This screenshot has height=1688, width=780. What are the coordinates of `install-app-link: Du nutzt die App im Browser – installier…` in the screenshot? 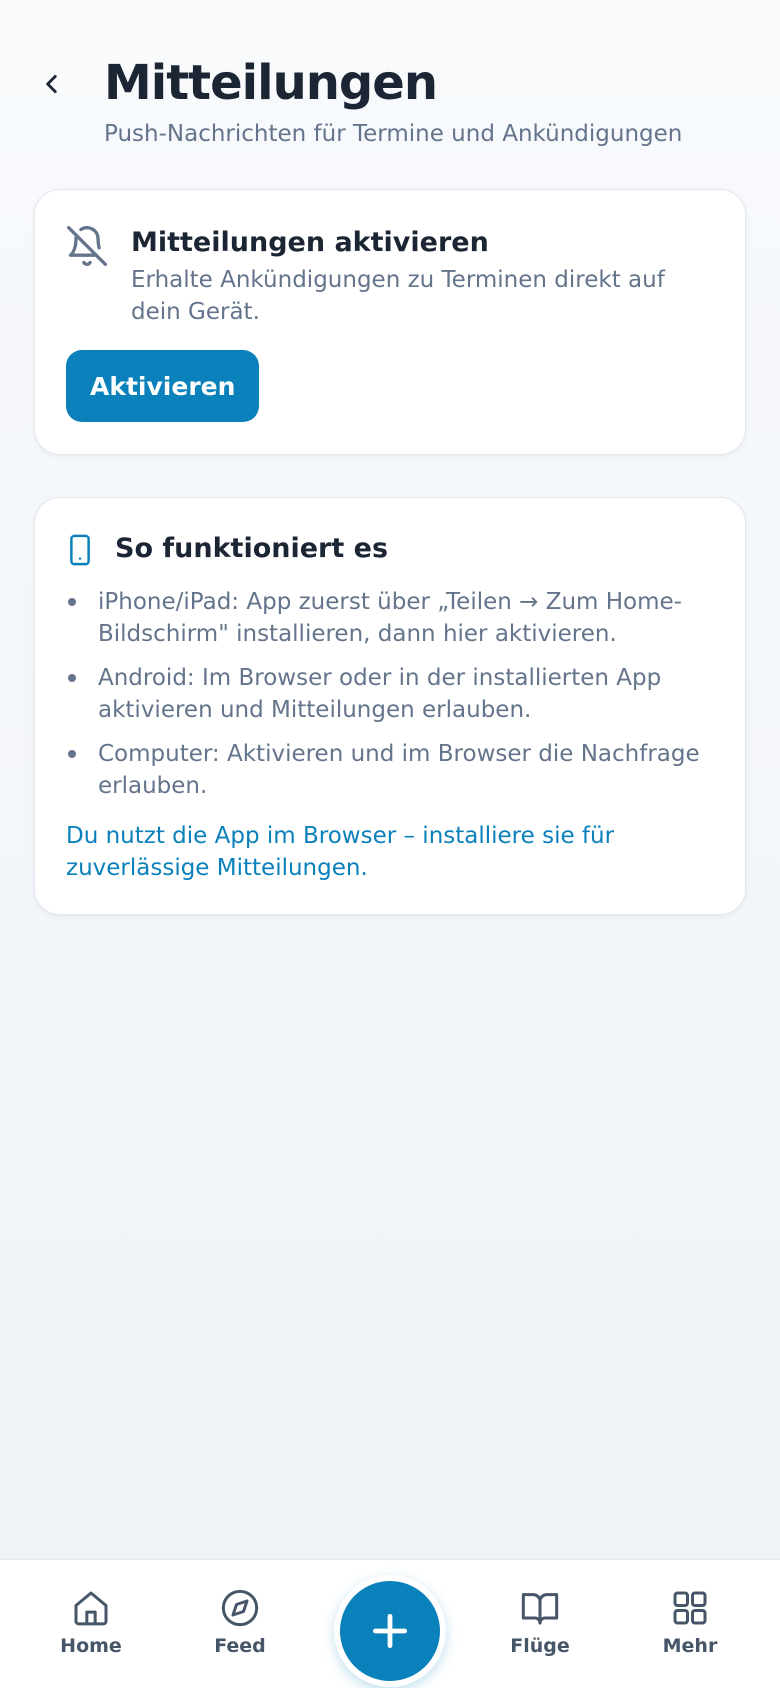 It's located at (396, 852).